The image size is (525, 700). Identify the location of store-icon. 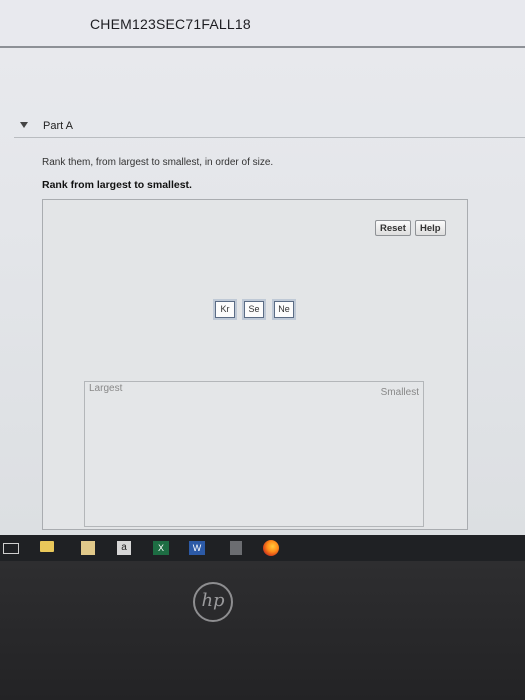
(88, 548).